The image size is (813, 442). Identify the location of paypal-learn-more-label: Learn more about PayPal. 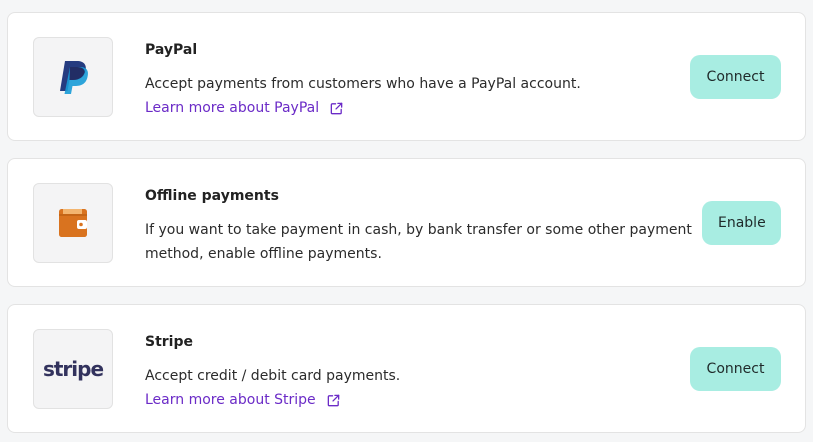
(232, 108).